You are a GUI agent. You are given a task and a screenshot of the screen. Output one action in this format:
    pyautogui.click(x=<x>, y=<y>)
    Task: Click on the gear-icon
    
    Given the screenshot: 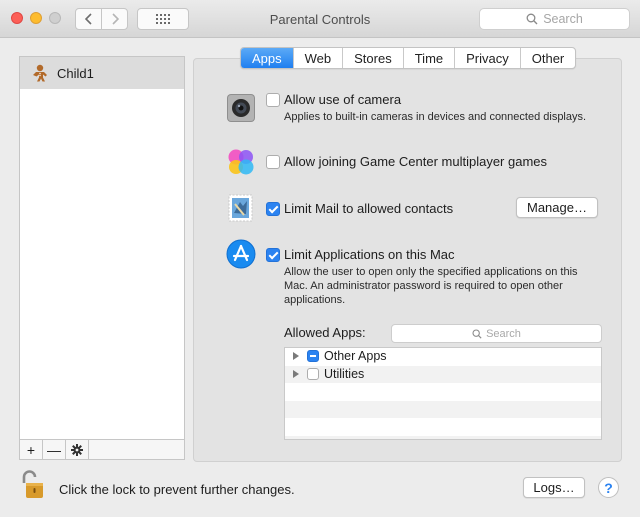 What is the action you would take?
    pyautogui.click(x=77, y=449)
    